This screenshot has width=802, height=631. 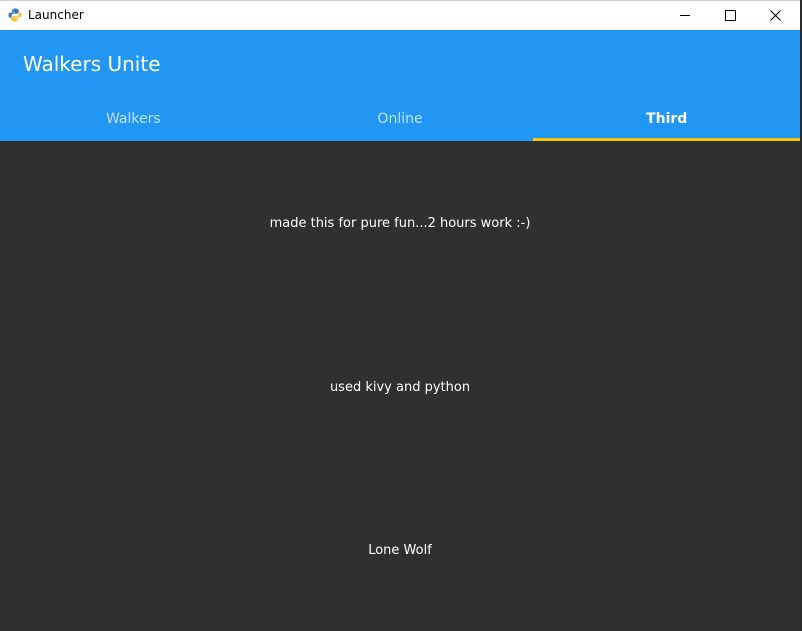 I want to click on maximize-button, so click(x=730, y=15).